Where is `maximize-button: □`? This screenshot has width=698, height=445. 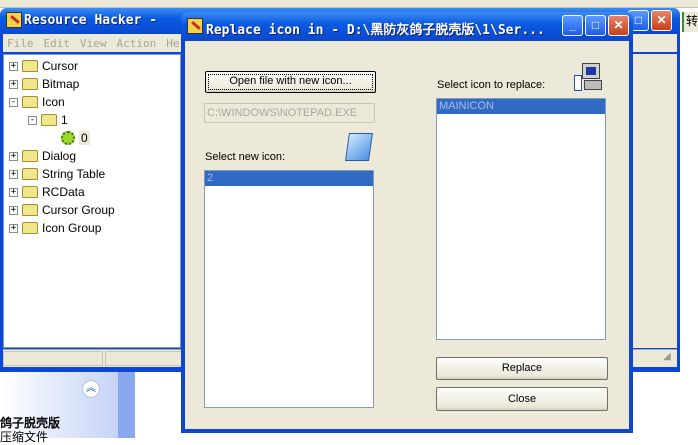 maximize-button: □ is located at coordinates (595, 25).